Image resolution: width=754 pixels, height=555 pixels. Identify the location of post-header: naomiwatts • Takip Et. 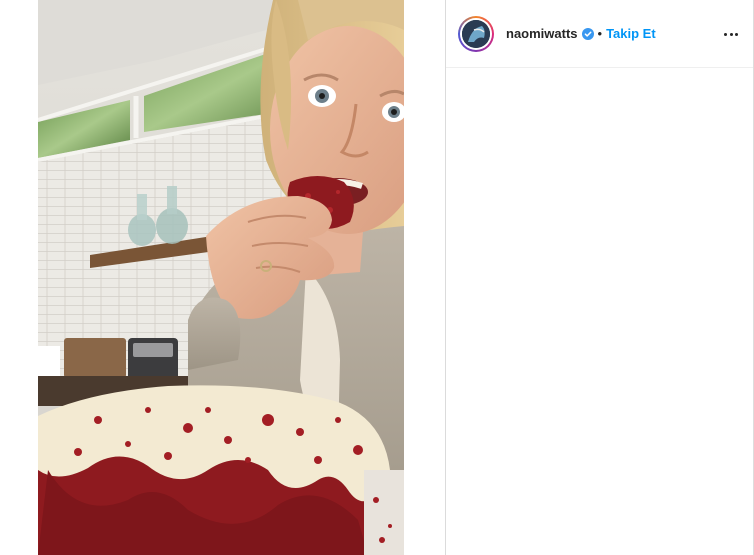
(600, 34).